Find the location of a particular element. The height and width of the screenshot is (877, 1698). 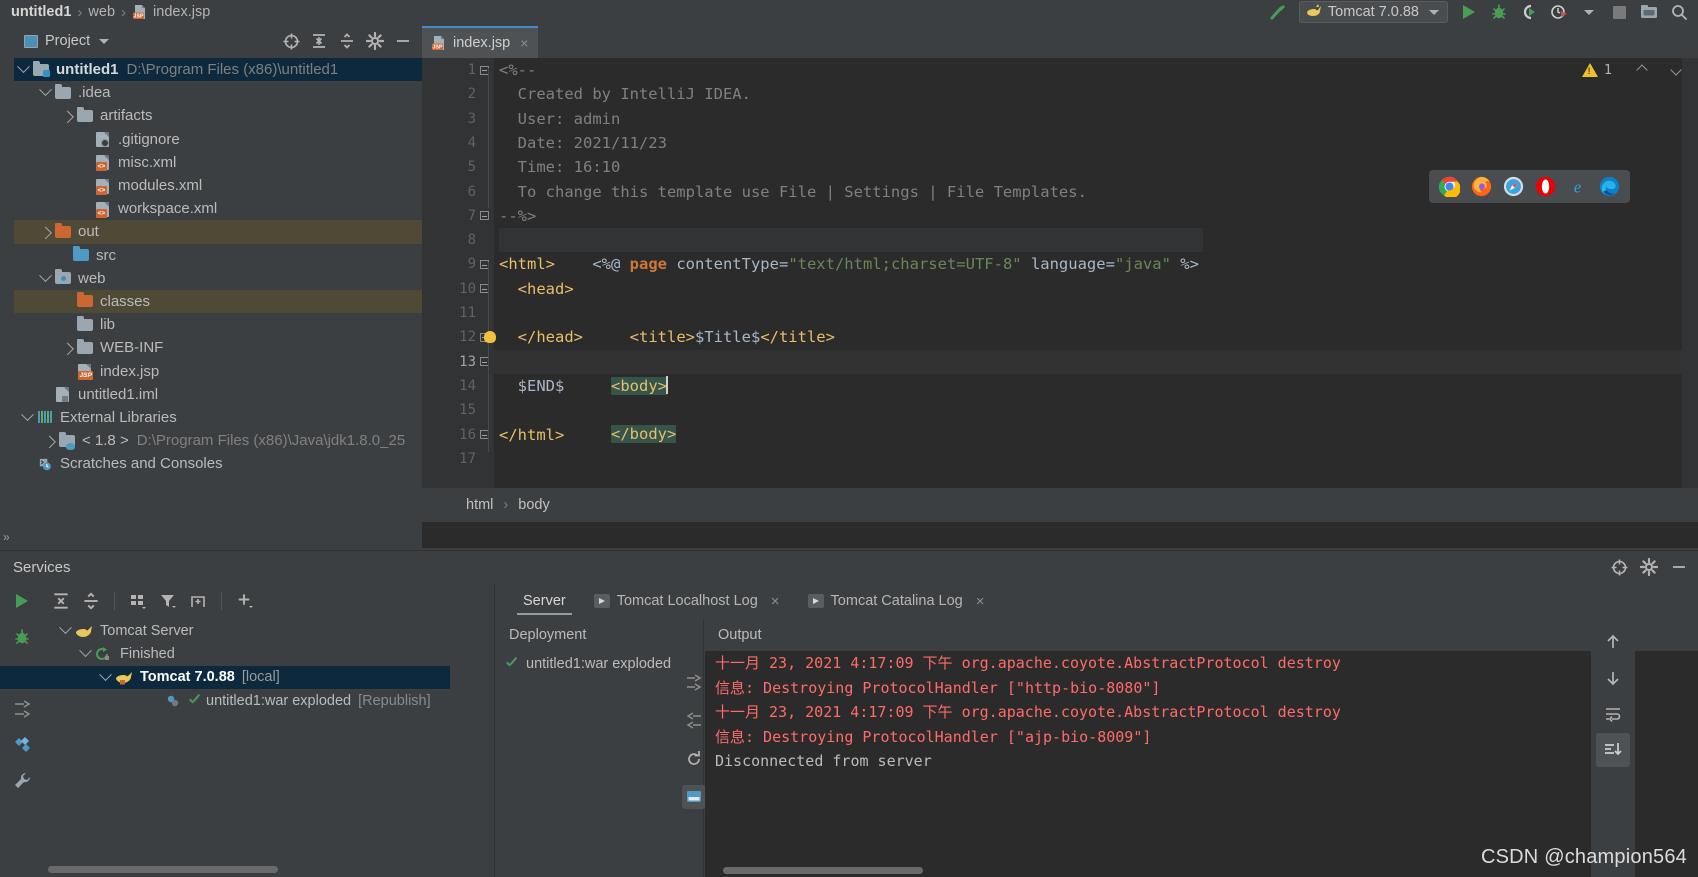

edge-icon is located at coordinates (1609, 186).